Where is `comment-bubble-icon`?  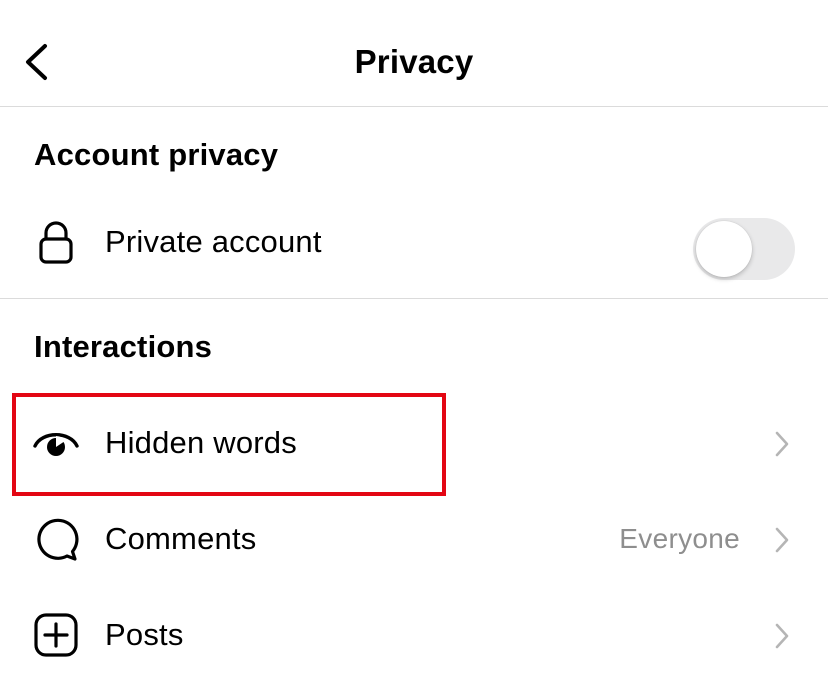 comment-bubble-icon is located at coordinates (58, 539).